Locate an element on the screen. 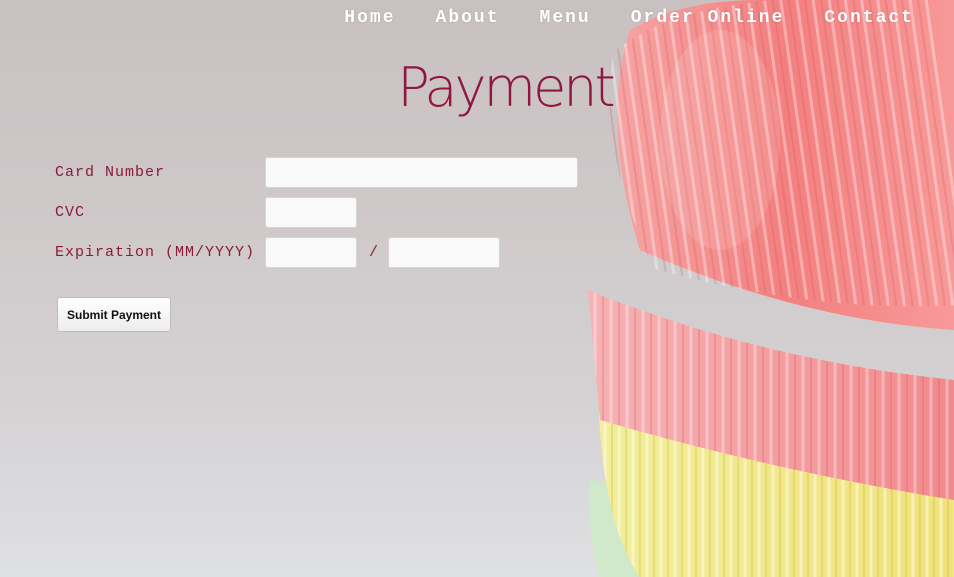 The width and height of the screenshot is (954, 577). cvc-input is located at coordinates (311, 212).